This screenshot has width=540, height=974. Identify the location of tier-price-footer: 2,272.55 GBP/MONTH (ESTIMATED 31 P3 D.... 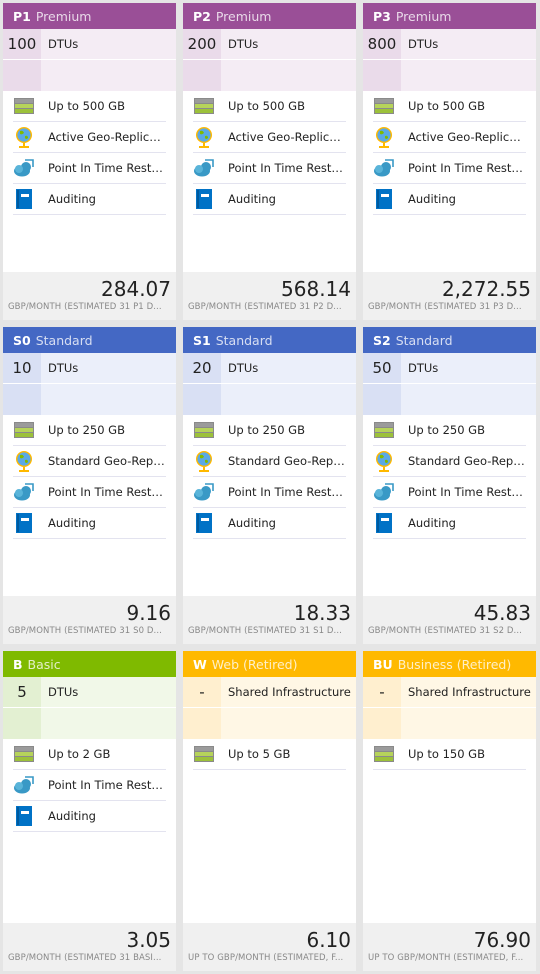
(449, 296).